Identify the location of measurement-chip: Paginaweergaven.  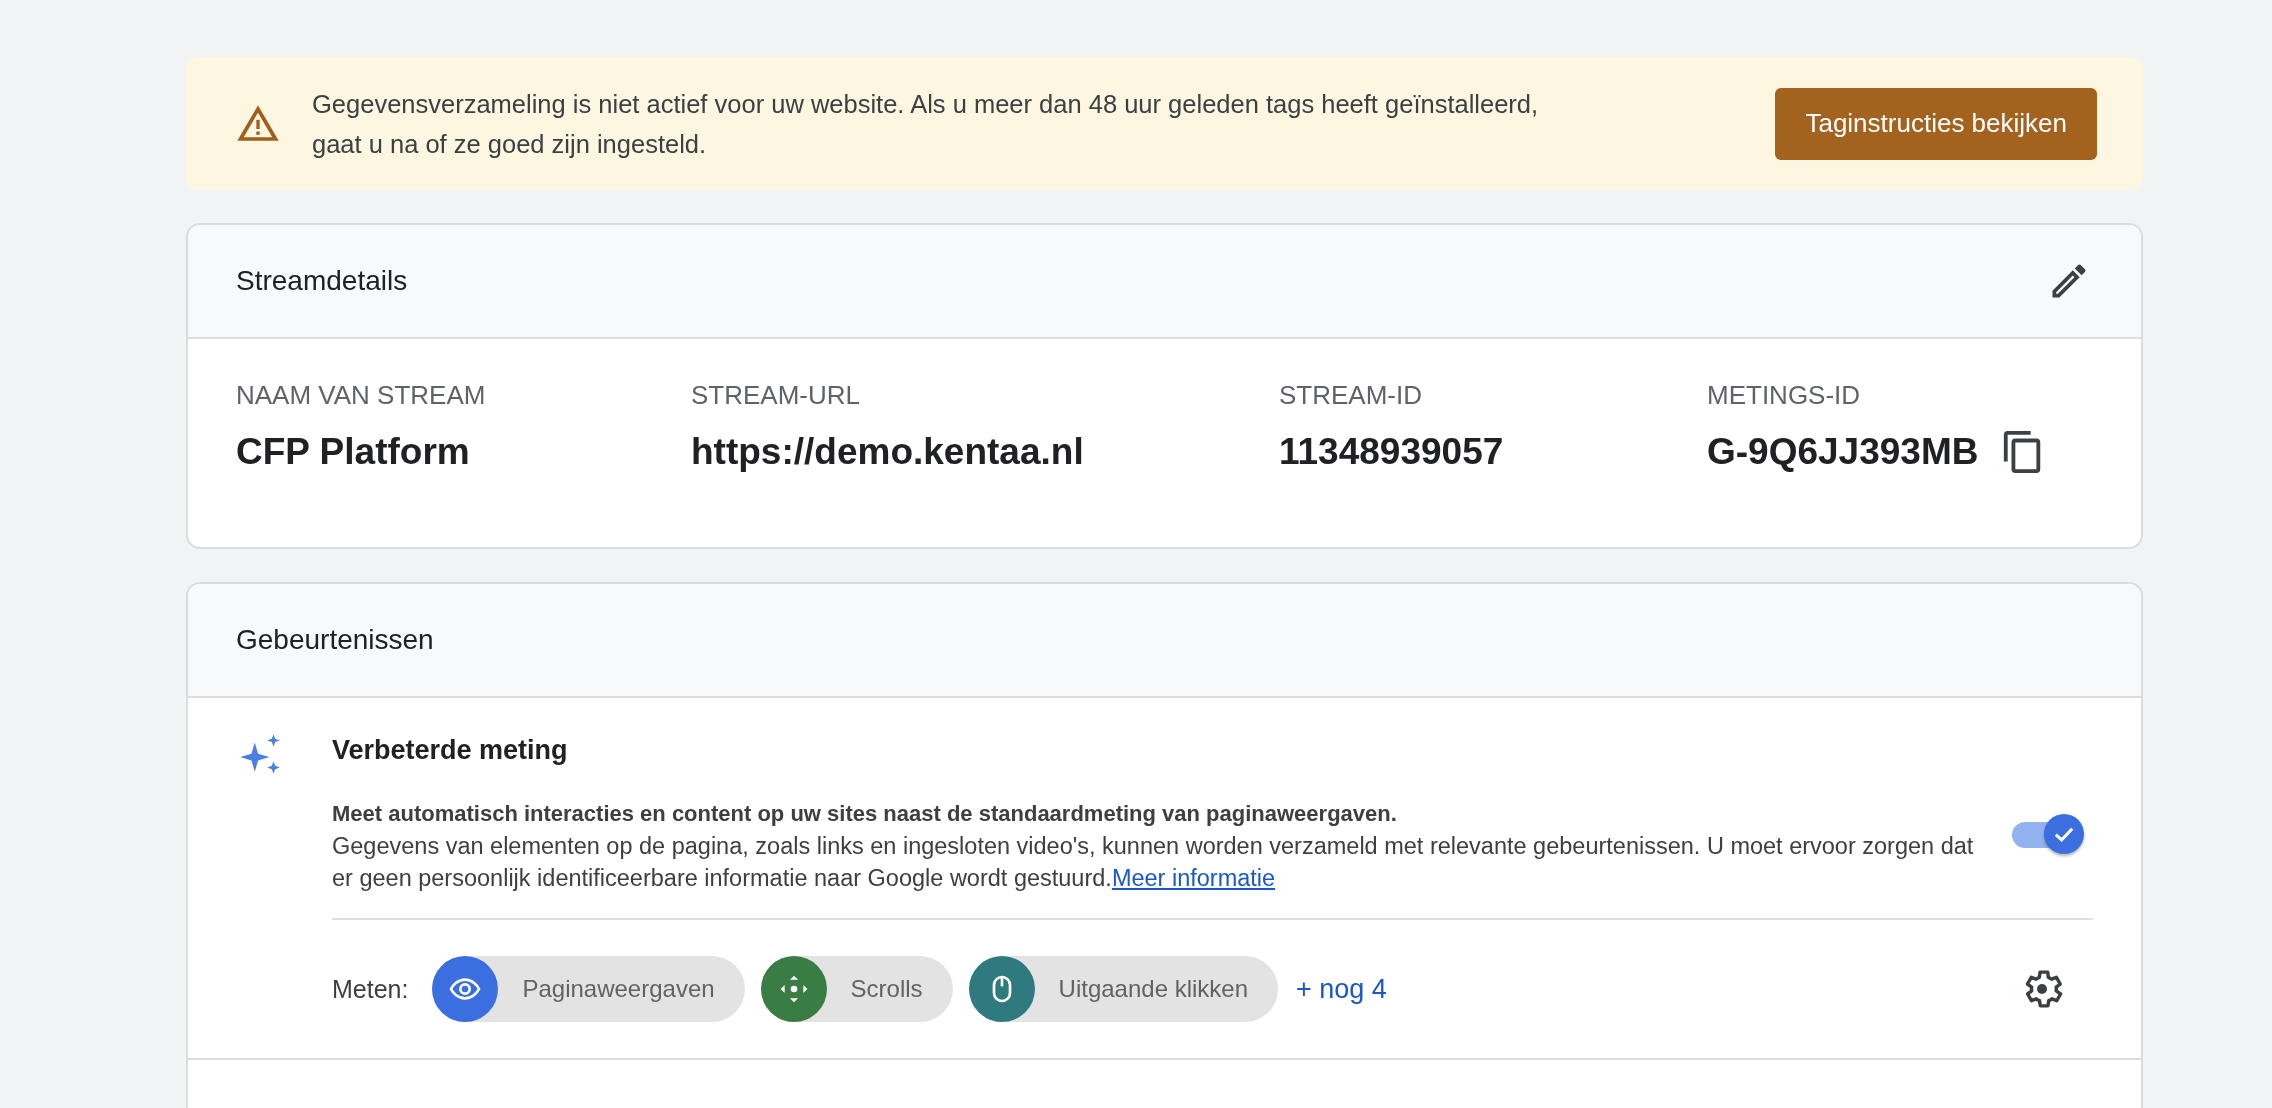
(588, 989).